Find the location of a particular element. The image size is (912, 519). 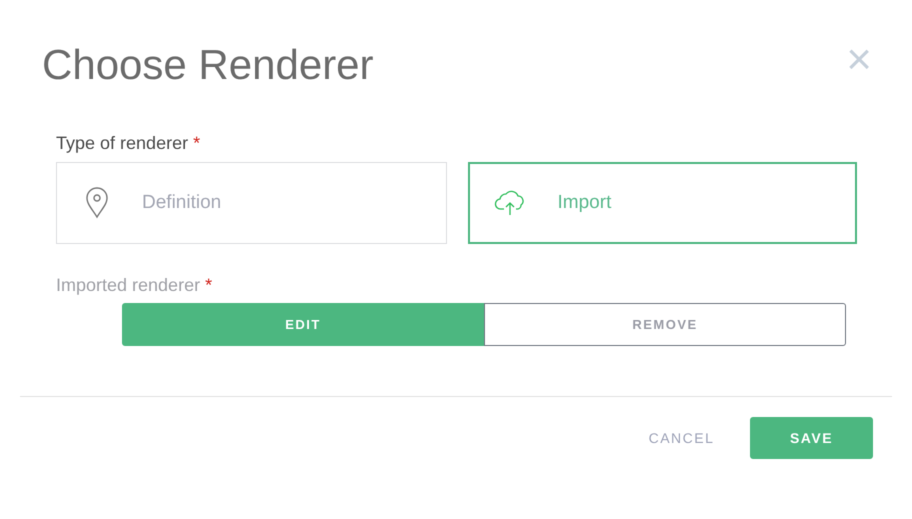

dialog-title: Choose Renderer is located at coordinates (208, 65).